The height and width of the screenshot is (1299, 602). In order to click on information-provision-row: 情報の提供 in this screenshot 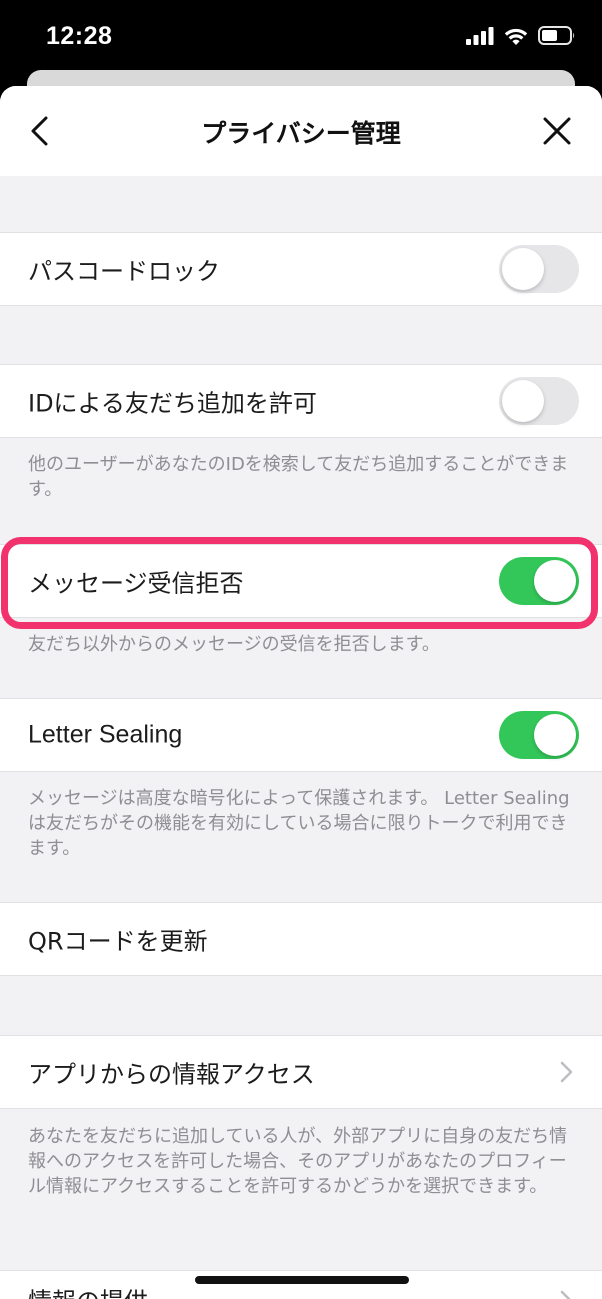, I will do `click(301, 1284)`.